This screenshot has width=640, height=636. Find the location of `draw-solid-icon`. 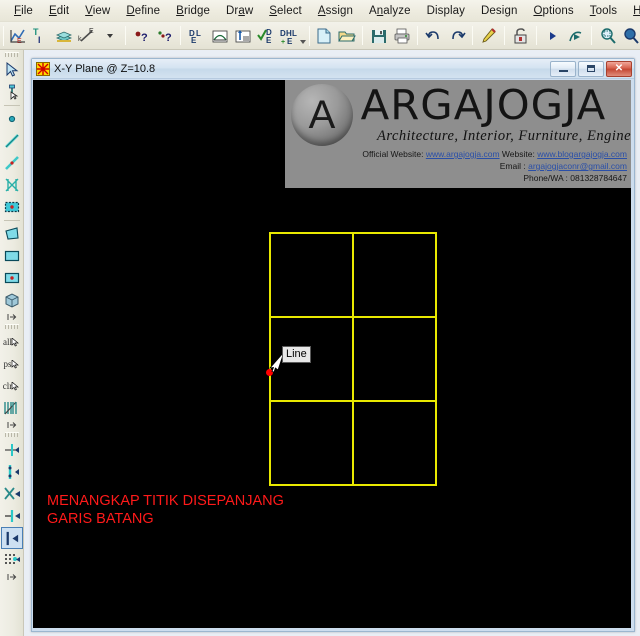

draw-solid-icon is located at coordinates (12, 300).